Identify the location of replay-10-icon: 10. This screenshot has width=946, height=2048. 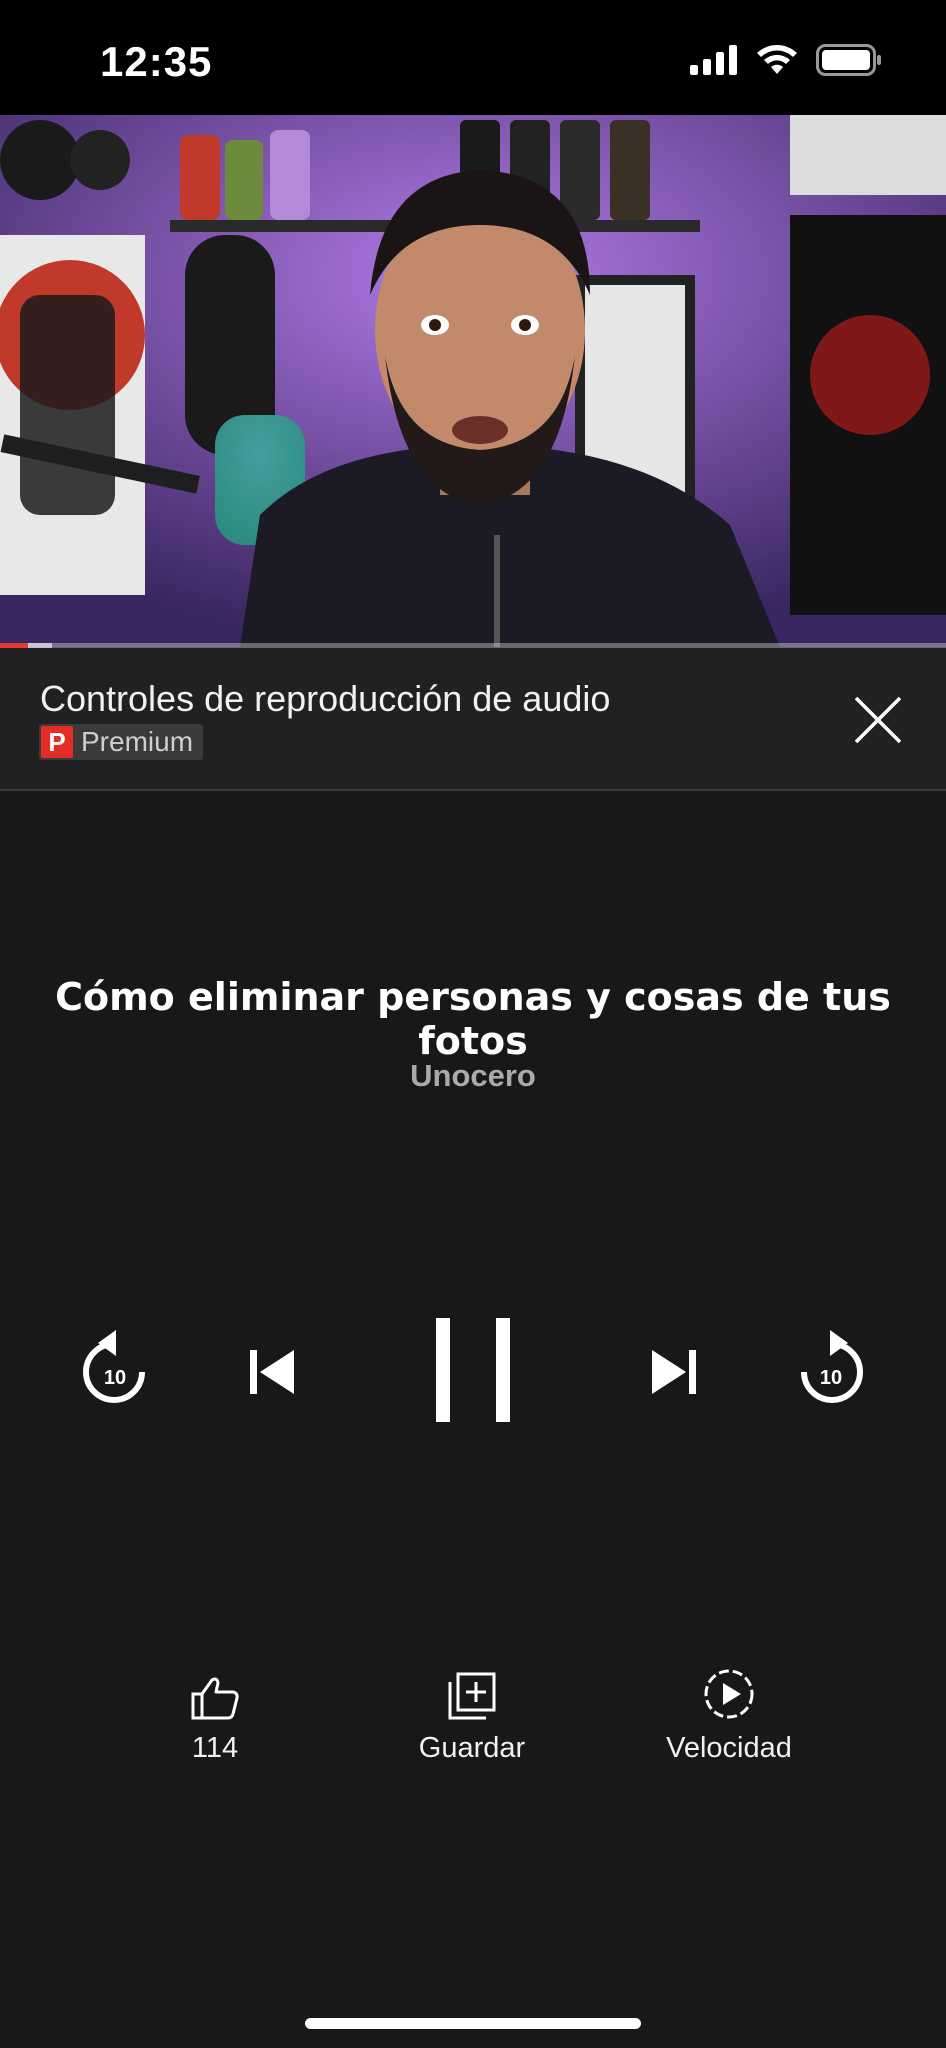
(114, 1366).